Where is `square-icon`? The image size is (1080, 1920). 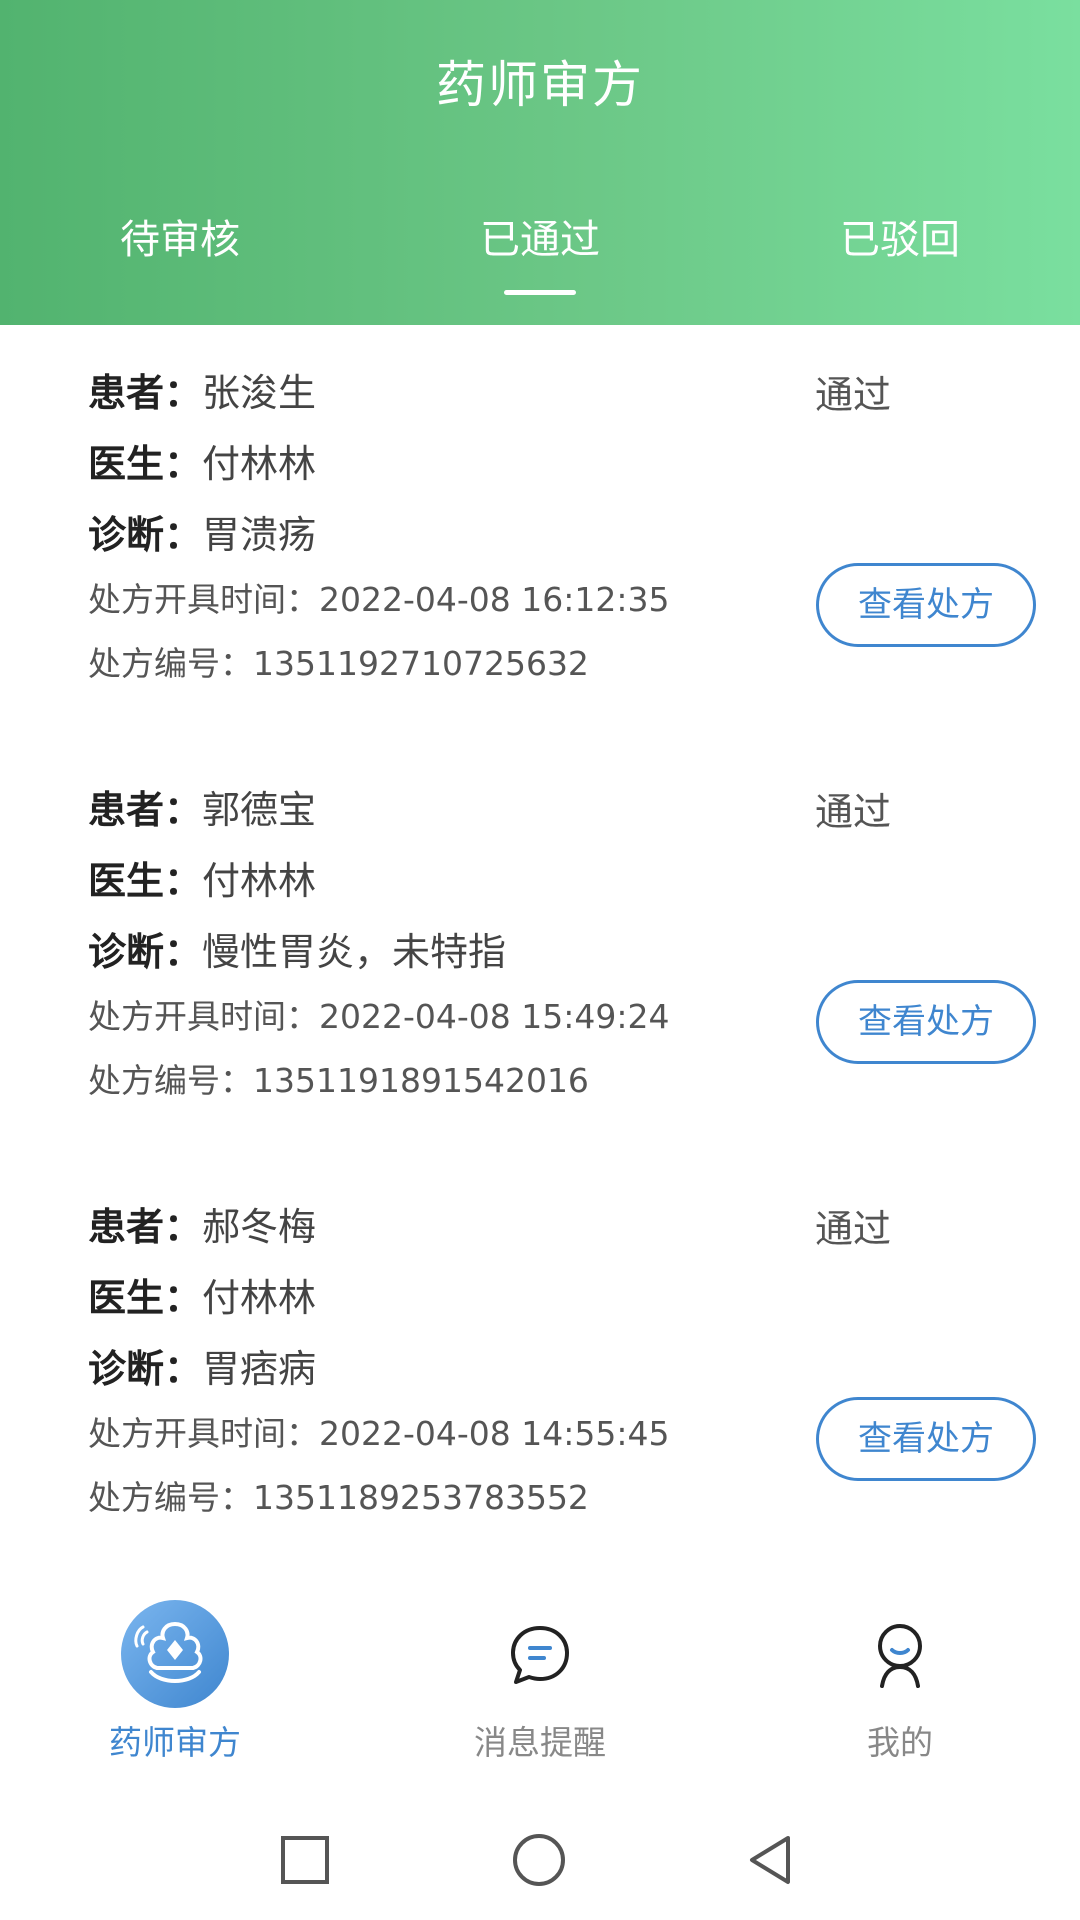 square-icon is located at coordinates (305, 1860).